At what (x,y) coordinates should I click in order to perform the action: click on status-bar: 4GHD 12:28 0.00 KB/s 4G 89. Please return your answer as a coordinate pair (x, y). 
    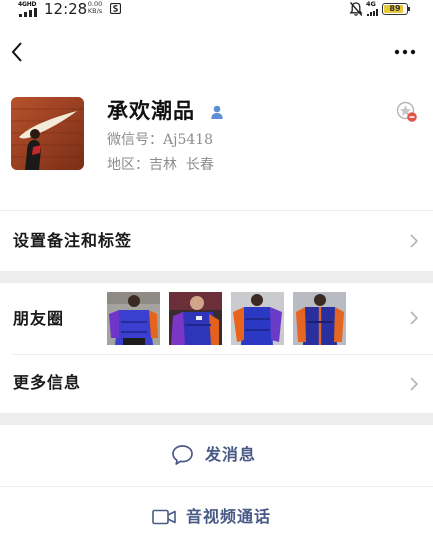
    Looking at the image, I should click on (216, 11).